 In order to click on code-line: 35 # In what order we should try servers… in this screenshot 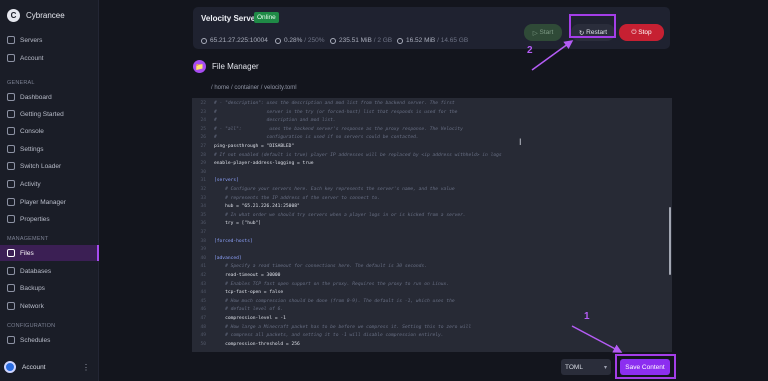, I will do `click(432, 216)`.